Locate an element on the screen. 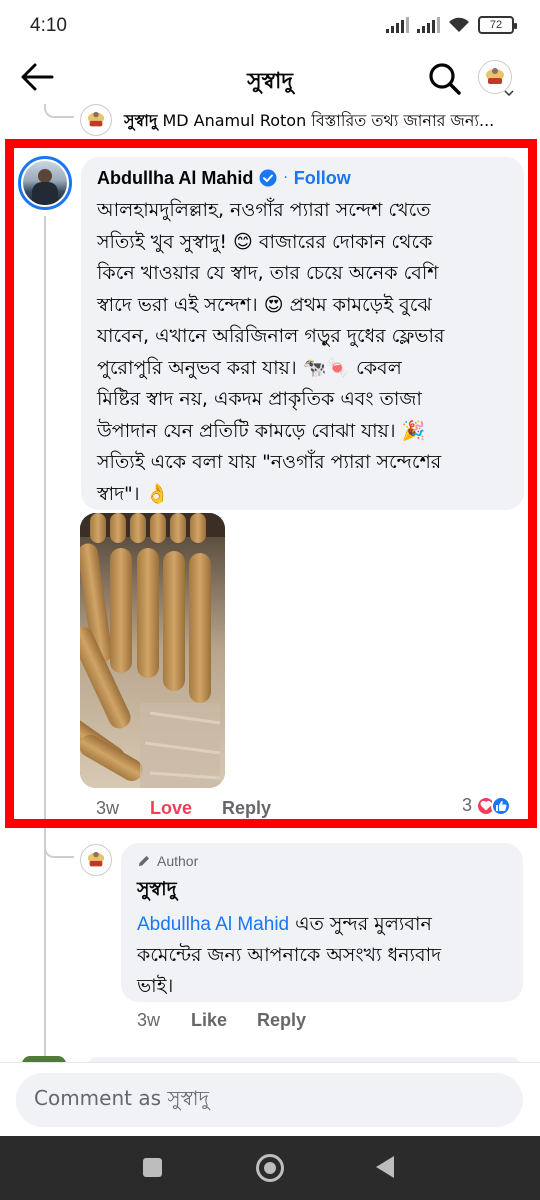 Image resolution: width=540 pixels, height=1200 pixels. reply-line: কমেন্টের জন্য আপনাকে অসংখ্য ধন্যবাদ is located at coordinates (289, 955).